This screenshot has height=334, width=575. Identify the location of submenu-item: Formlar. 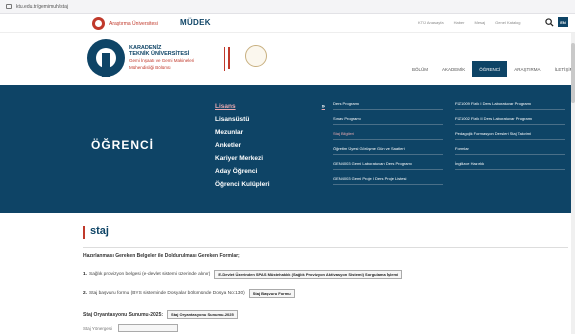
(510, 150).